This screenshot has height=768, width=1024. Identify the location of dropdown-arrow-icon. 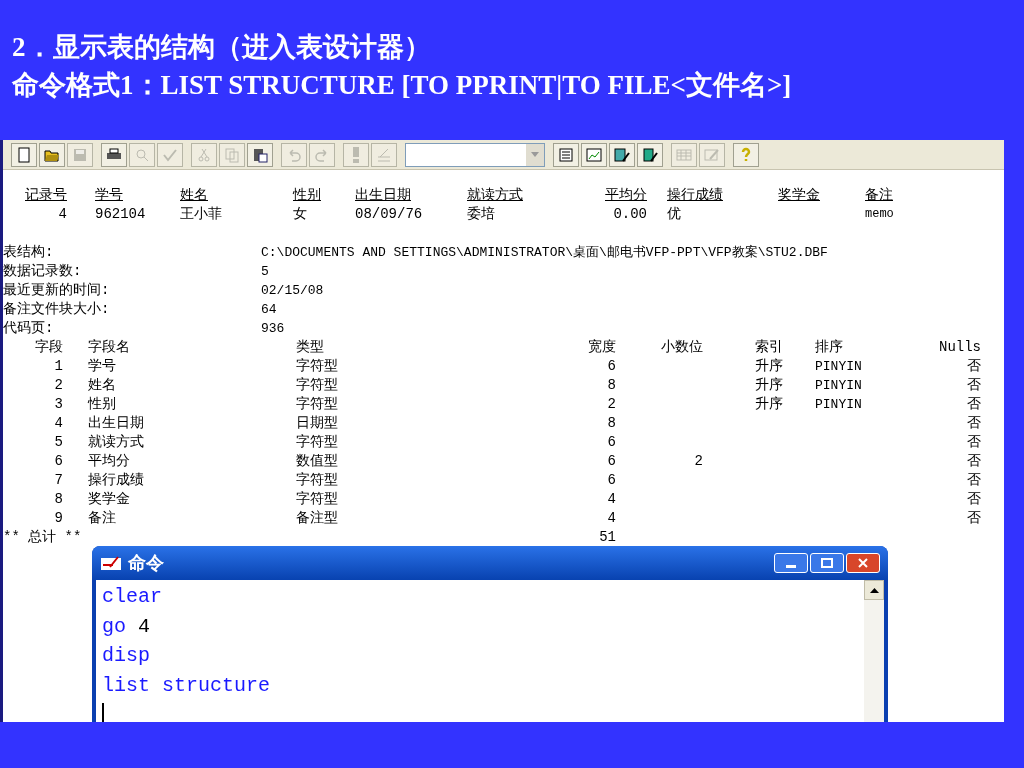
(535, 154).